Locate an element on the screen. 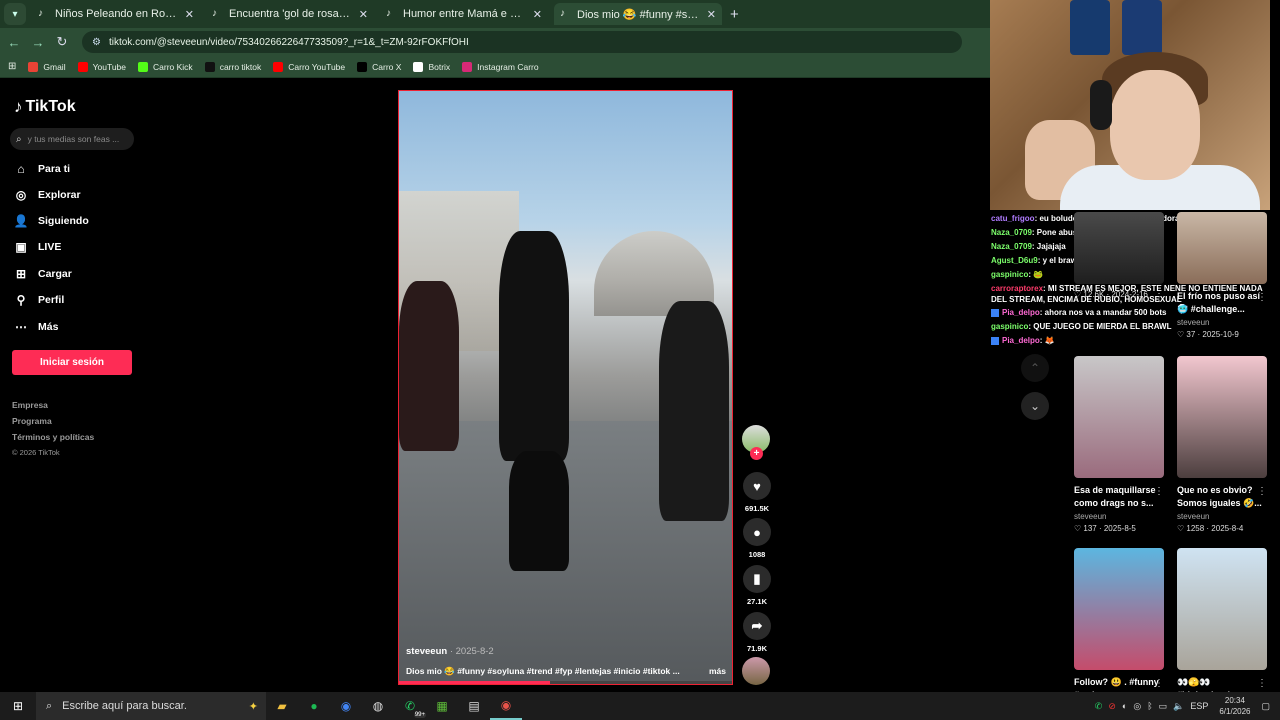 The height and width of the screenshot is (720, 1280). author-name: steveeun is located at coordinates (426, 651).